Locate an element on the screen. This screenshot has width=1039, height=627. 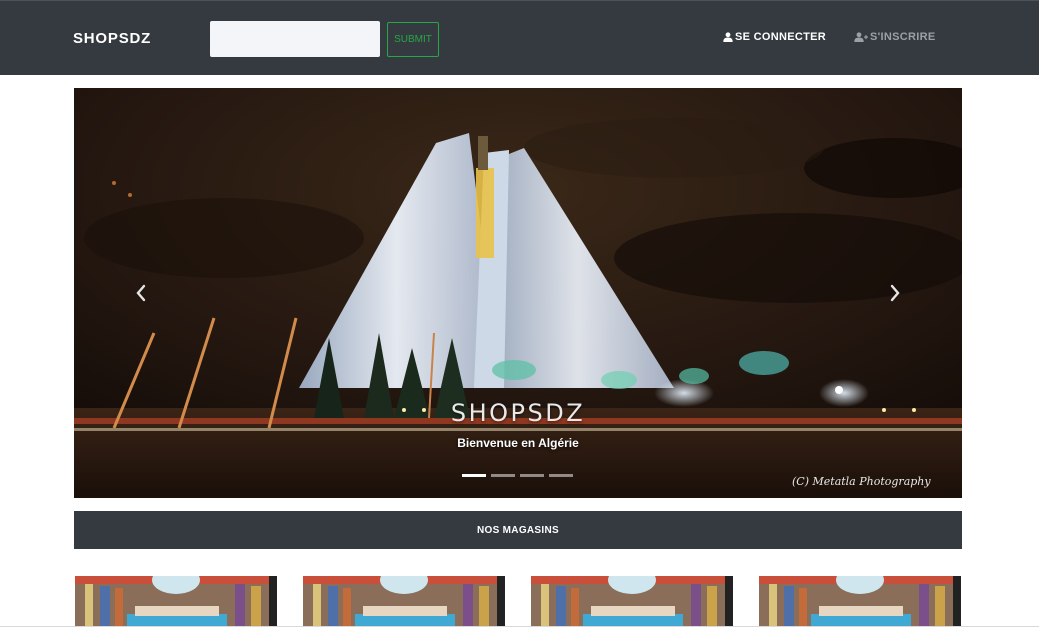
carousel-caption-title: SHOPSDZ is located at coordinates (518, 413).